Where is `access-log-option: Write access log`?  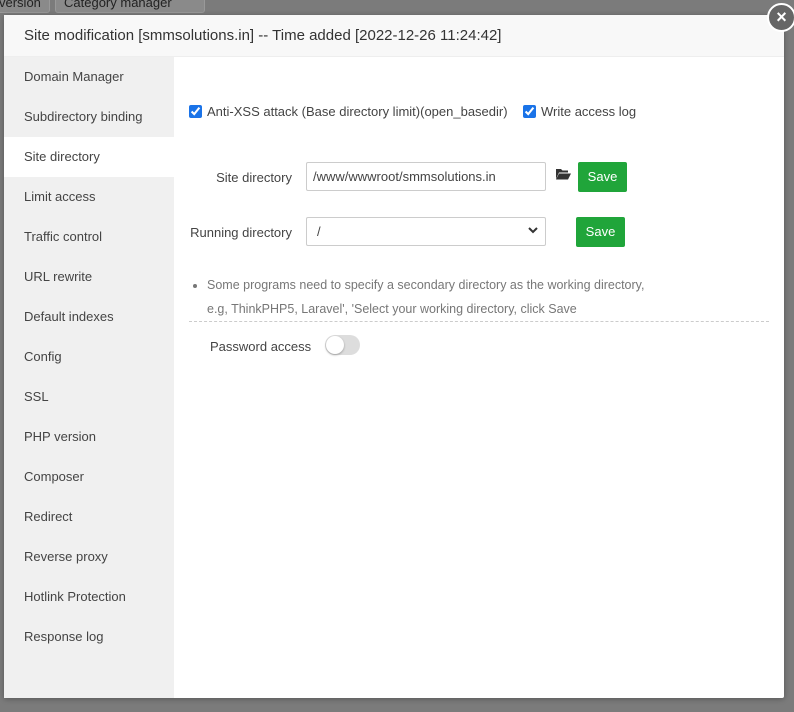 access-log-option: Write access log is located at coordinates (579, 111).